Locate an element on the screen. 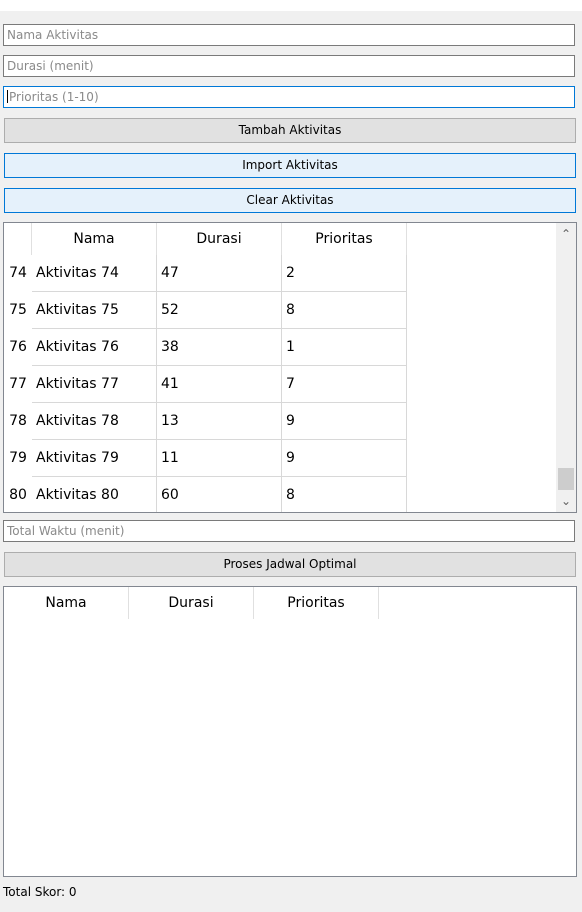 The height and width of the screenshot is (912, 582). nama-aktivitas-input: Nama Aktivitas is located at coordinates (289, 35).